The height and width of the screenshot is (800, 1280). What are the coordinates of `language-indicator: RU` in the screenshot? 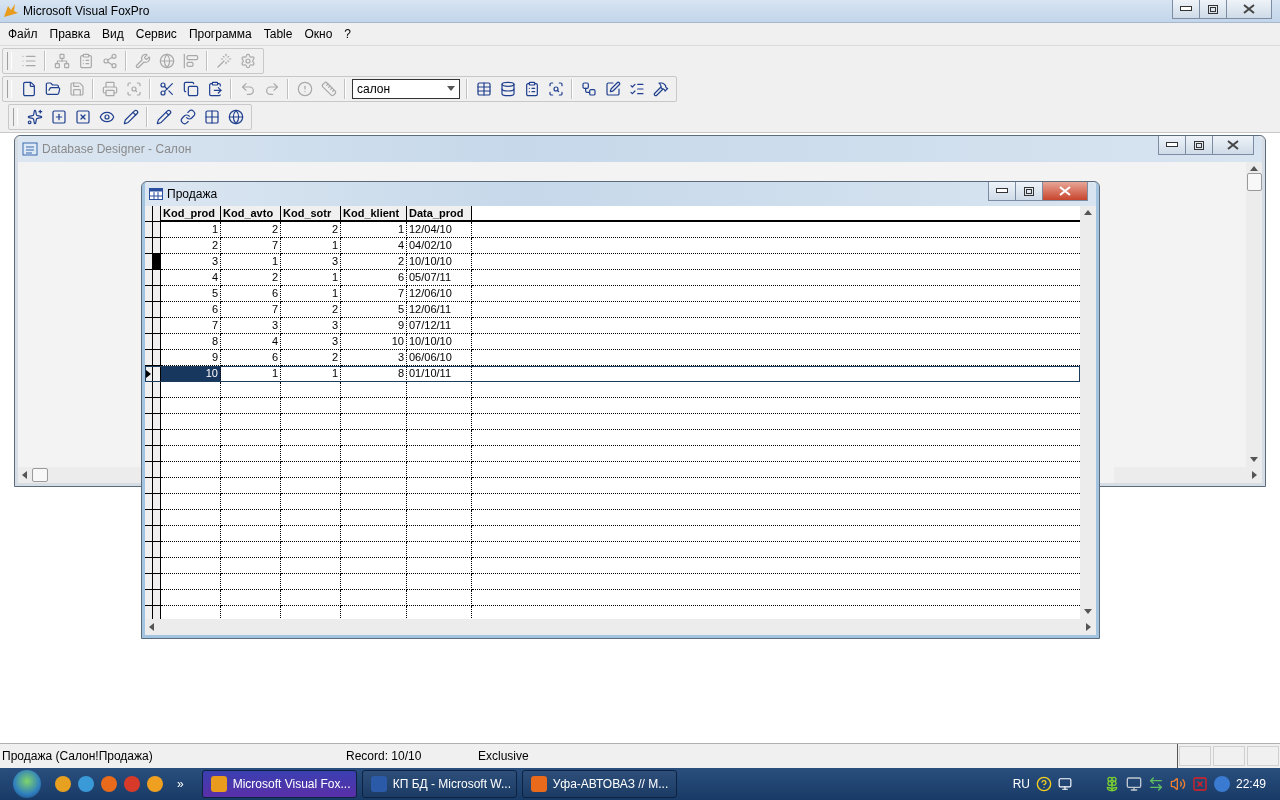 It's located at (1021, 784).